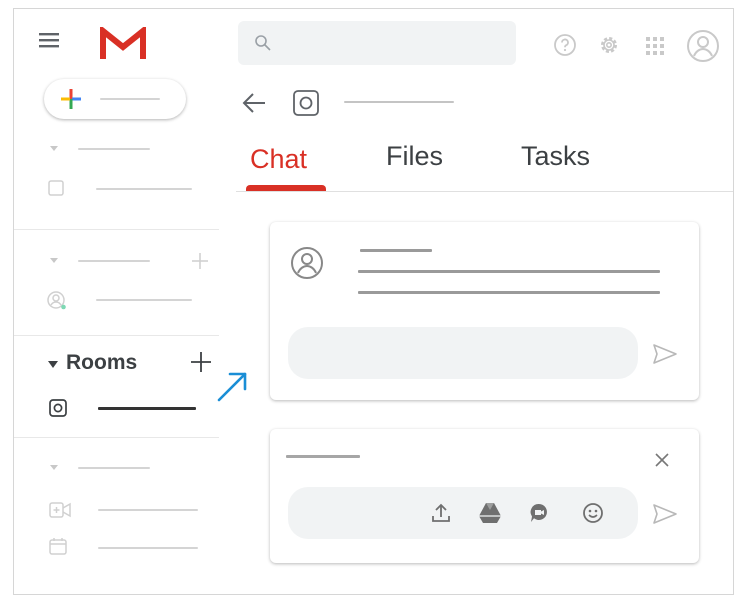  What do you see at coordinates (399, 102) in the screenshot?
I see `room-title-placeholder` at bounding box center [399, 102].